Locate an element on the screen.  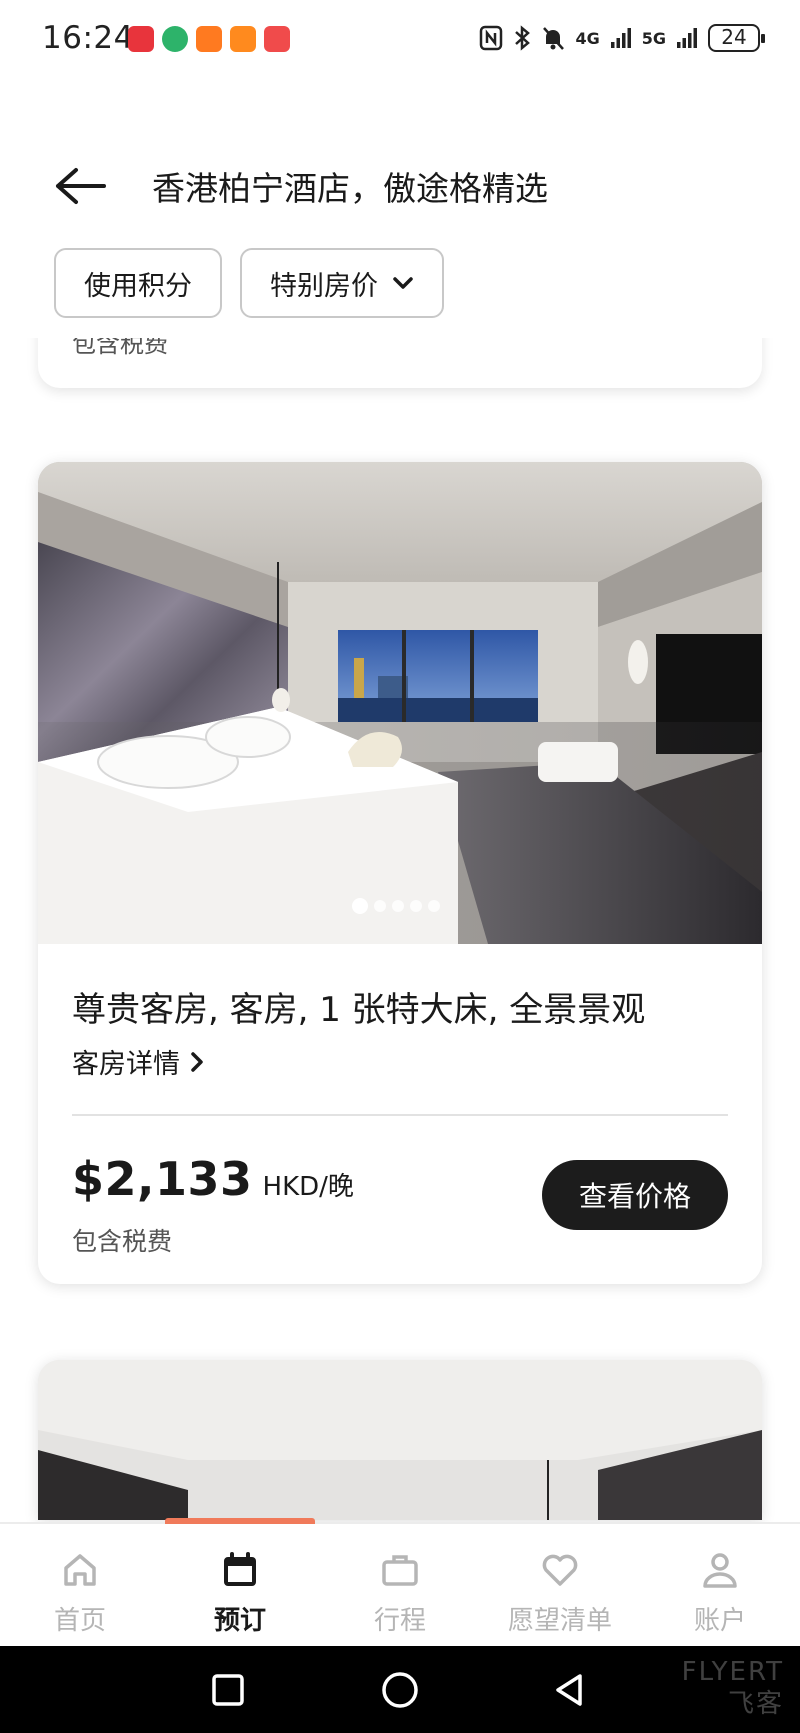
status-time: 16:24 is located at coordinates (88, 38).